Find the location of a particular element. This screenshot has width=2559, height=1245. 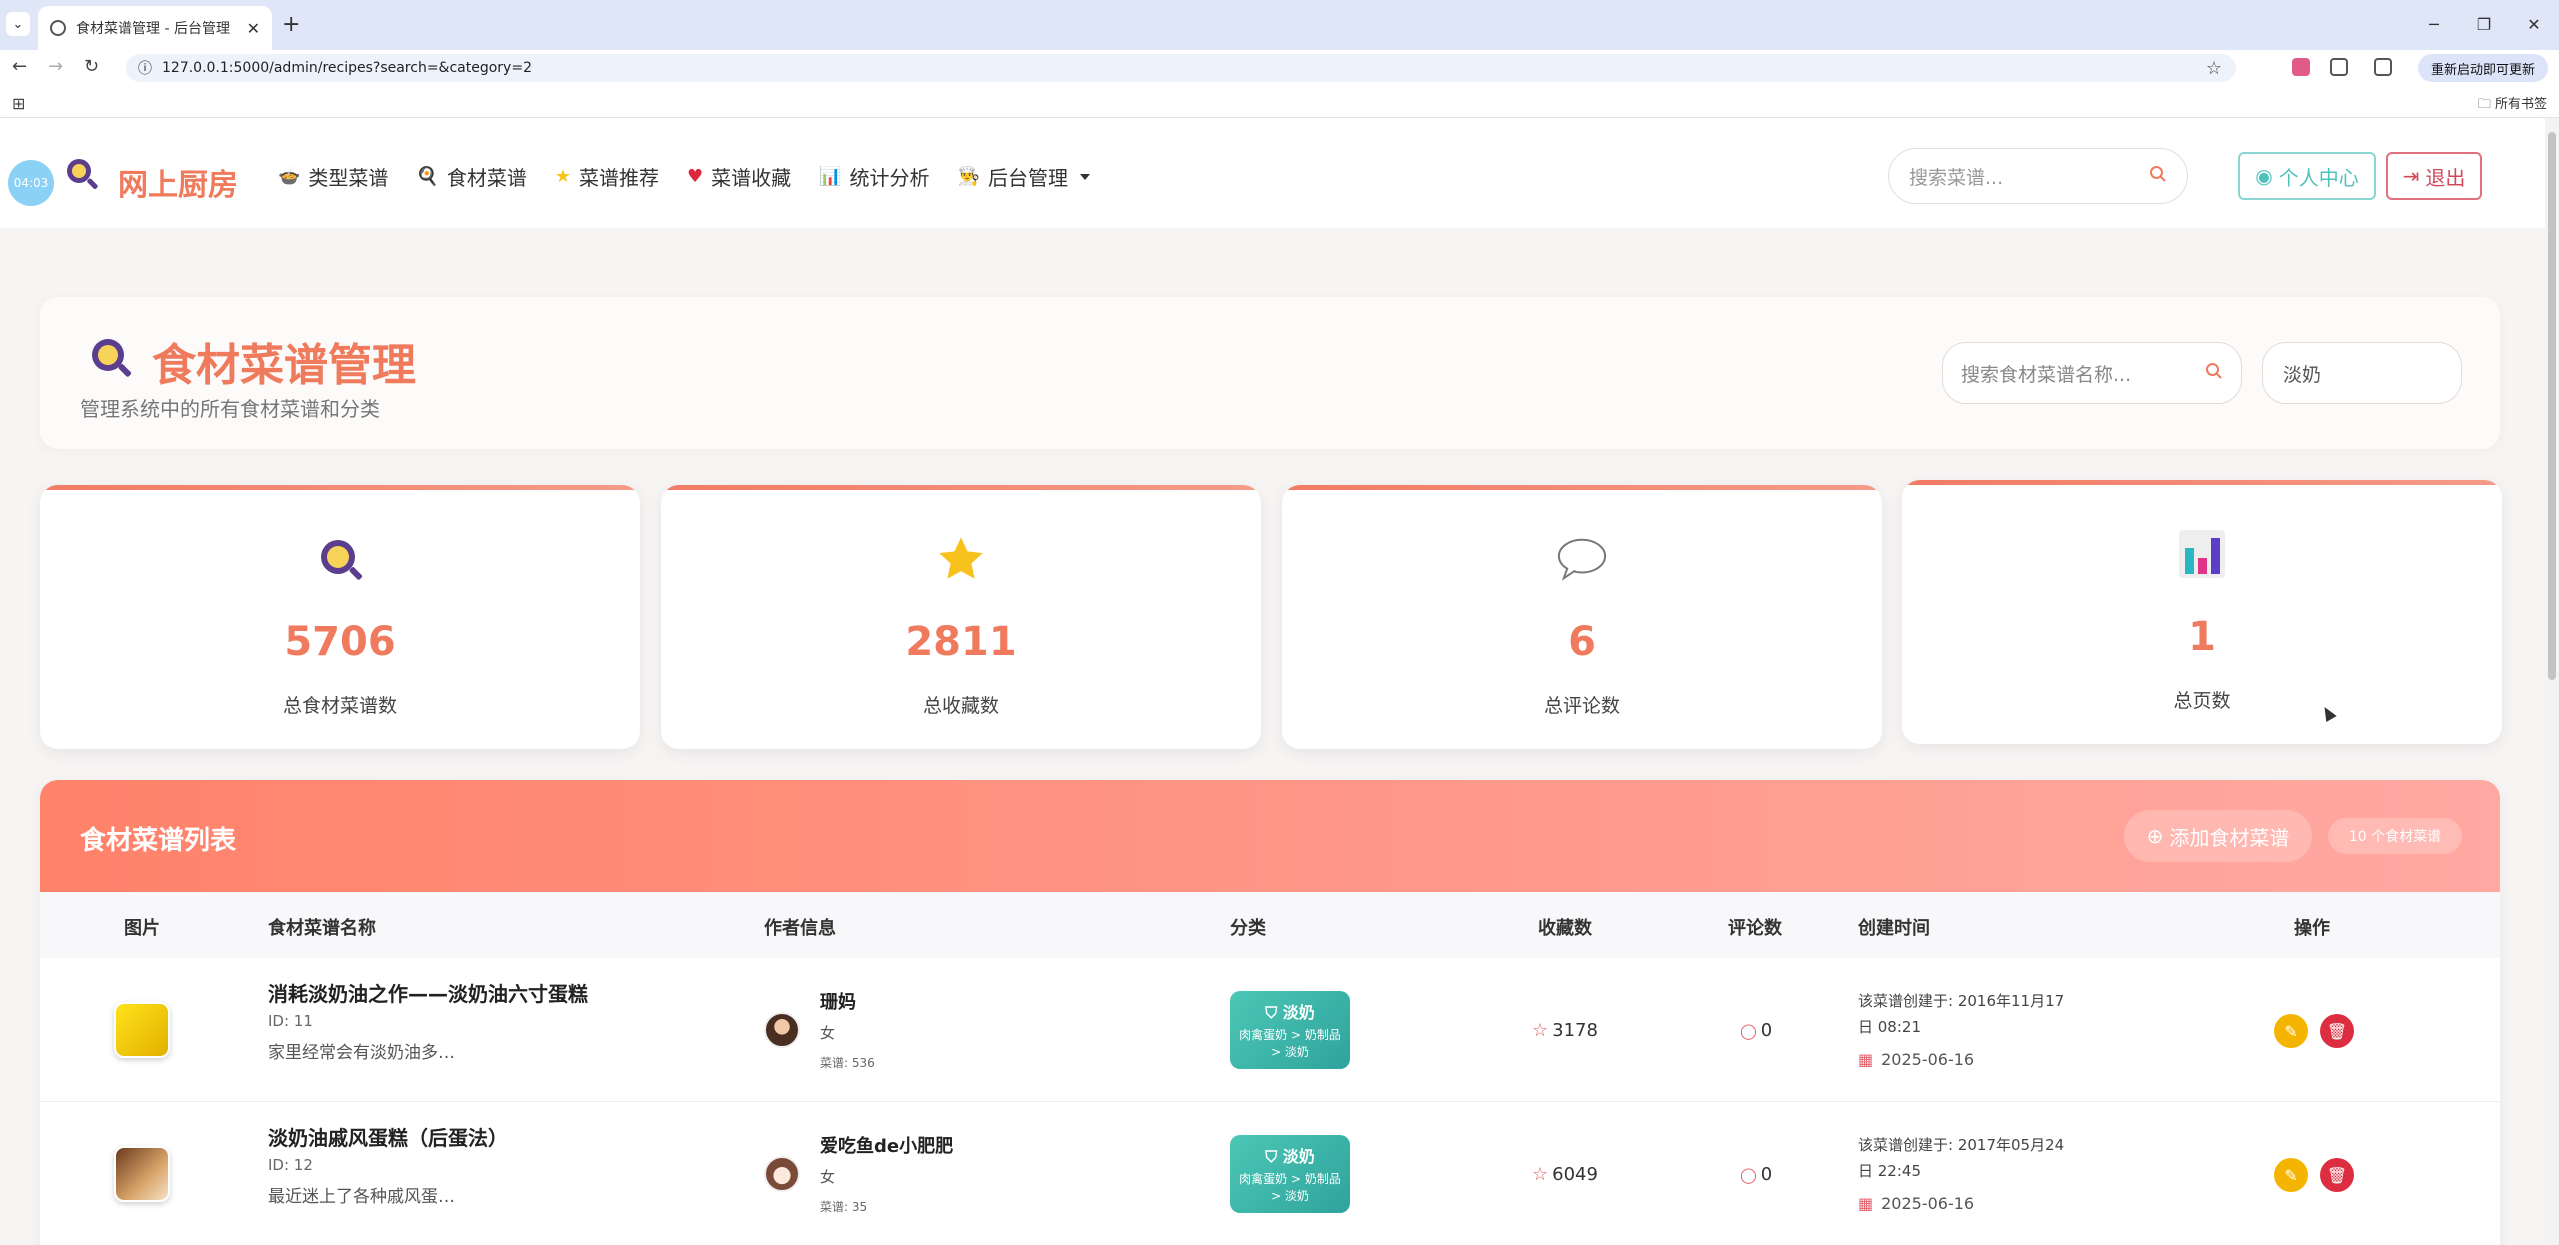

reload-icon: ↻ is located at coordinates (91, 66).